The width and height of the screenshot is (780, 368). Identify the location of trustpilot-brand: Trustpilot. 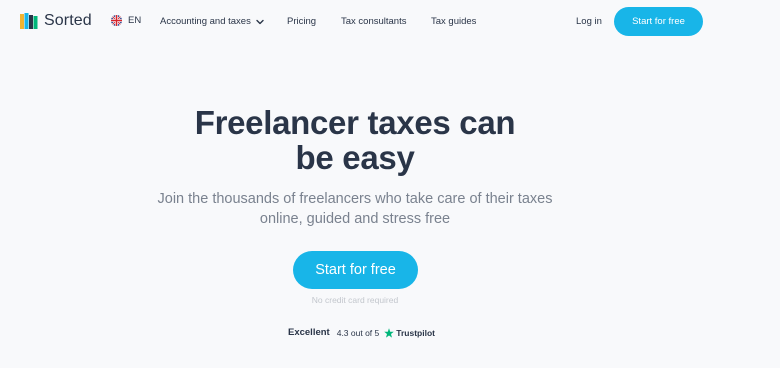
(415, 332).